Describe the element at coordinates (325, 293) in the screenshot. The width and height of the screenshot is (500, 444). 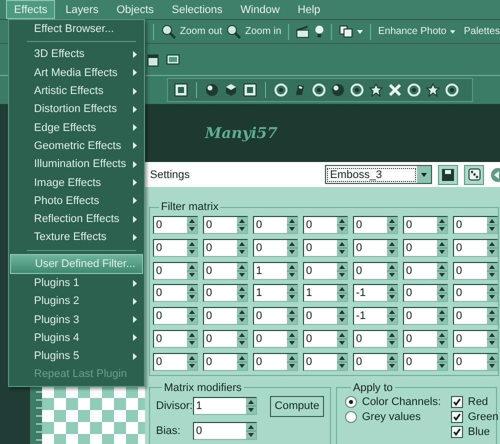
I see `spin-field: 1` at that location.